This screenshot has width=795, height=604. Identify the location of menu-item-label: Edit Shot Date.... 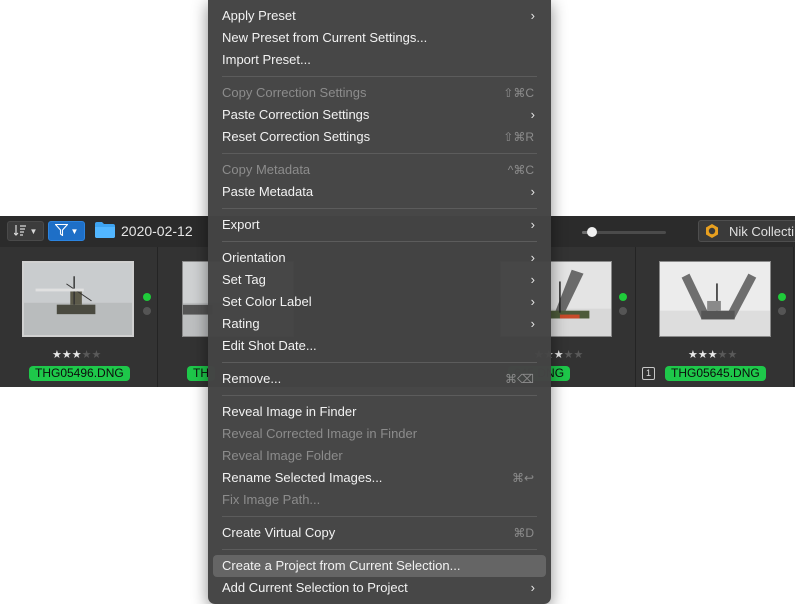
(269, 345).